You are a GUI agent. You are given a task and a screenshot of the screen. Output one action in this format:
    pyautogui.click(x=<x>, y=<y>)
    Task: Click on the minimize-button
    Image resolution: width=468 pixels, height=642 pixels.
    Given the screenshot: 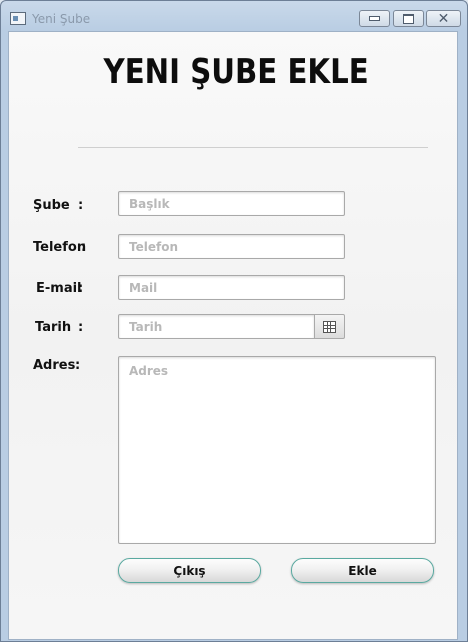 What is the action you would take?
    pyautogui.click(x=374, y=18)
    